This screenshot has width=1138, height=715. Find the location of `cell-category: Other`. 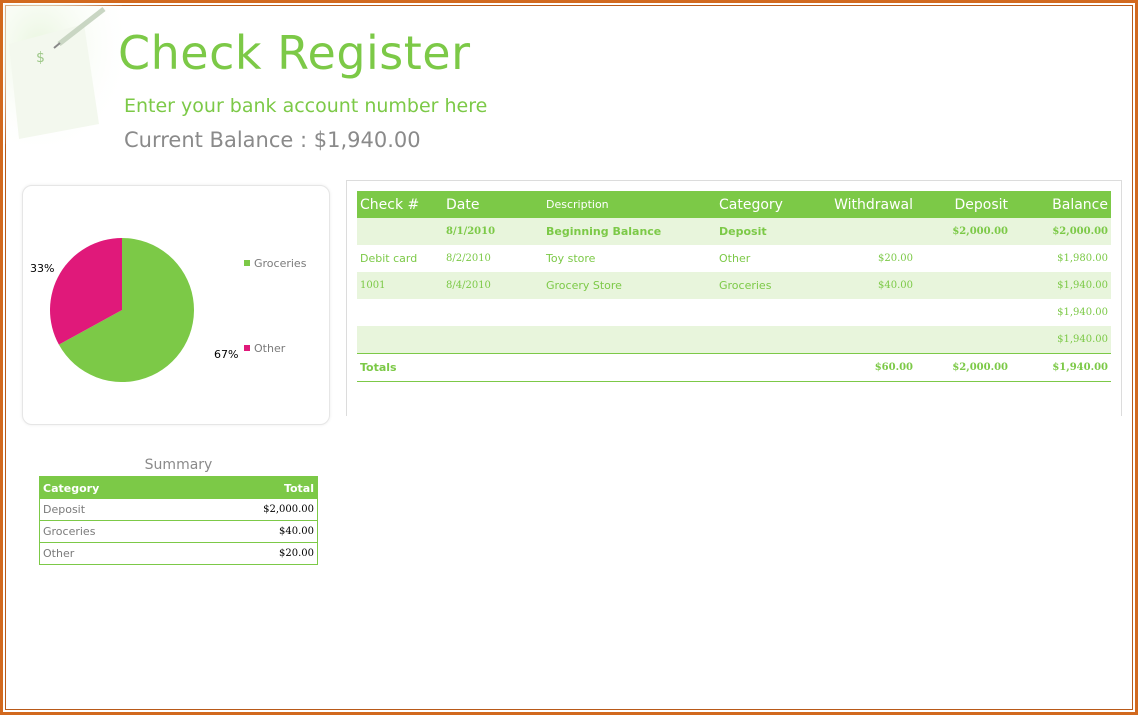

cell-category: Other is located at coordinates (766, 258).